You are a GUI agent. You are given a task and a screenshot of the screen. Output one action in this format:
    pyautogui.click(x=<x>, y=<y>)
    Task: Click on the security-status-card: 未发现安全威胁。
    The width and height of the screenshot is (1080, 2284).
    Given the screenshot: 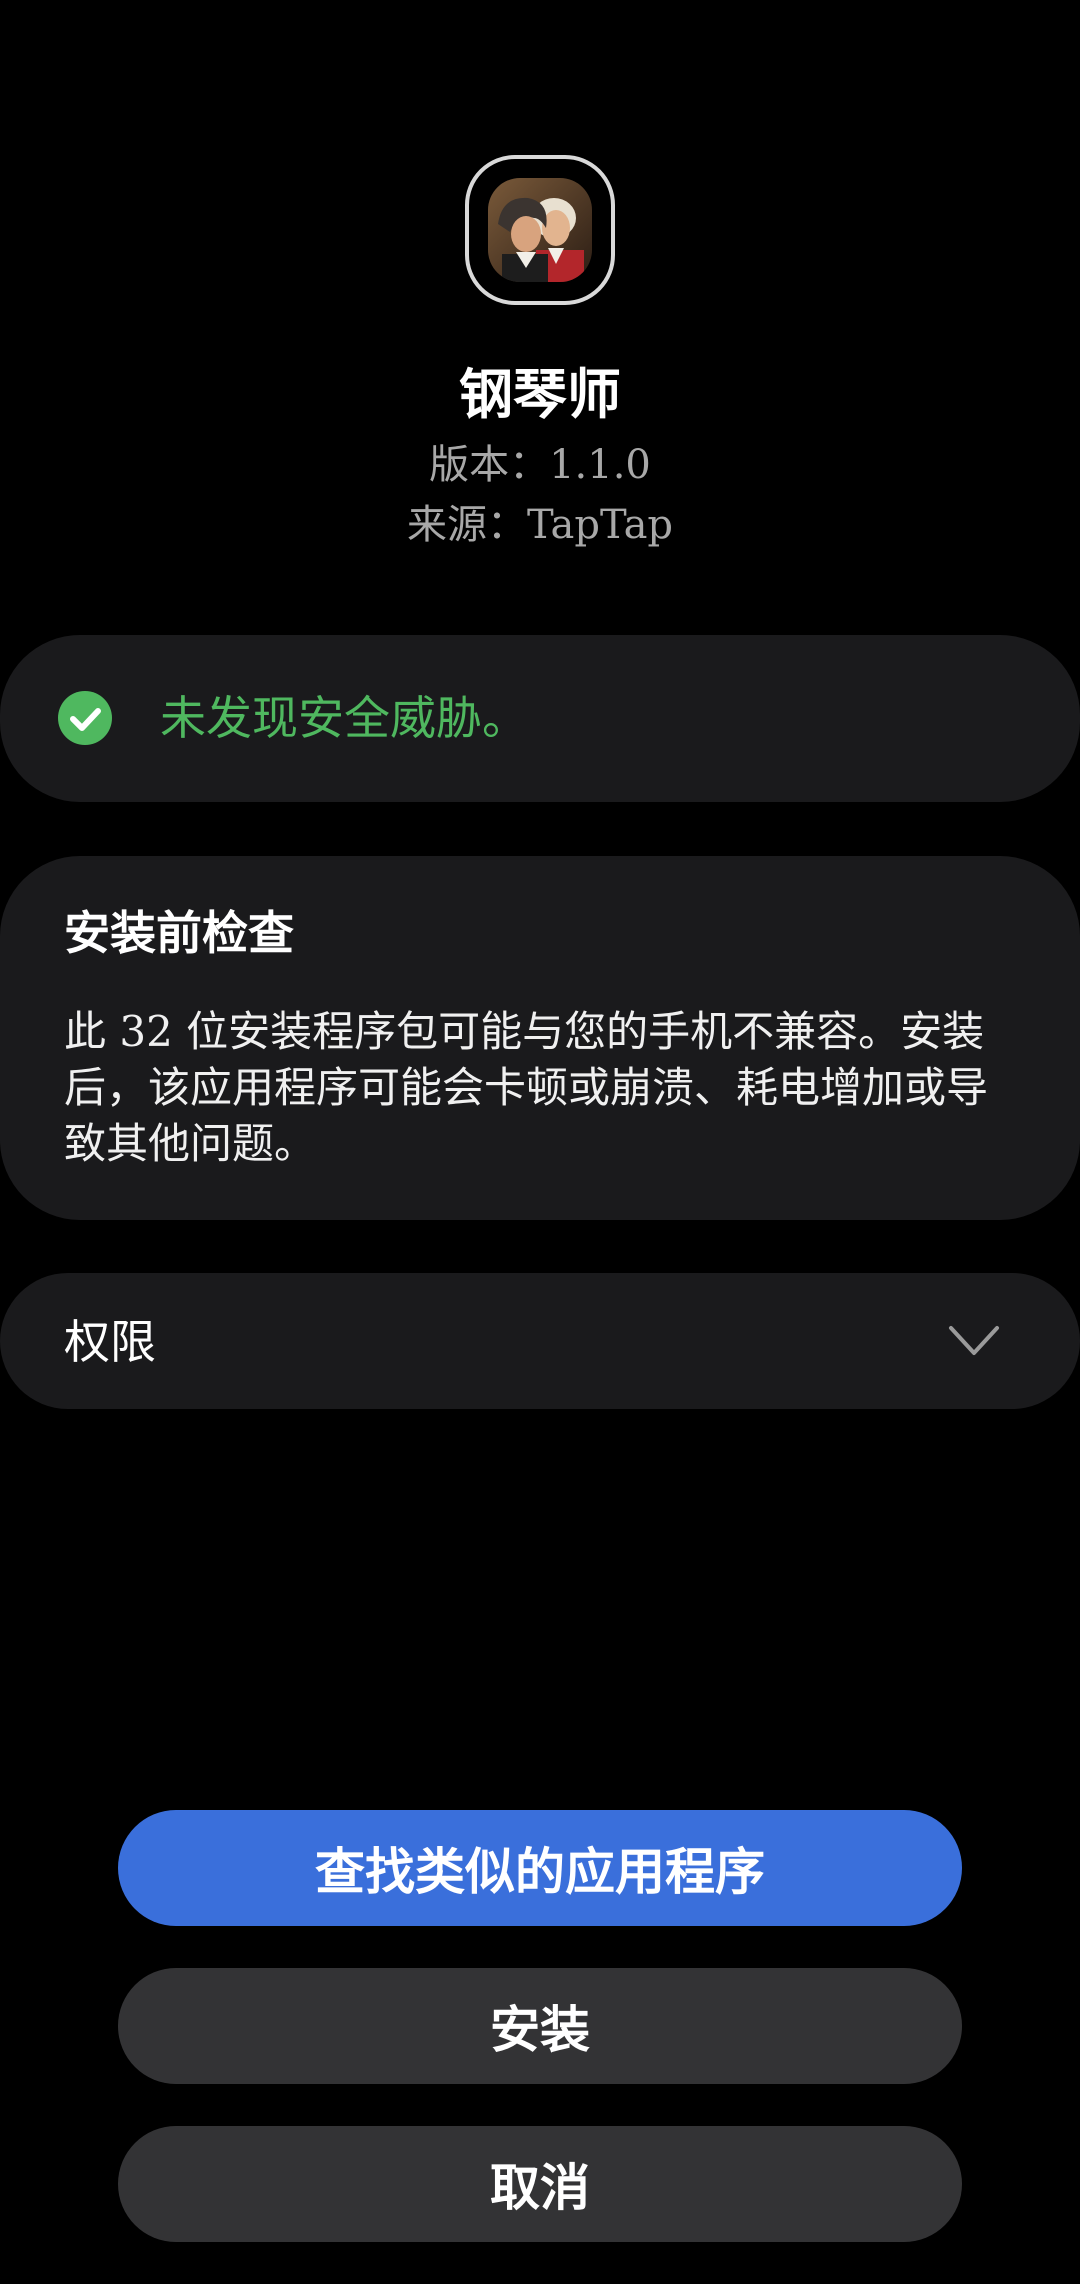 What is the action you would take?
    pyautogui.click(x=540, y=718)
    